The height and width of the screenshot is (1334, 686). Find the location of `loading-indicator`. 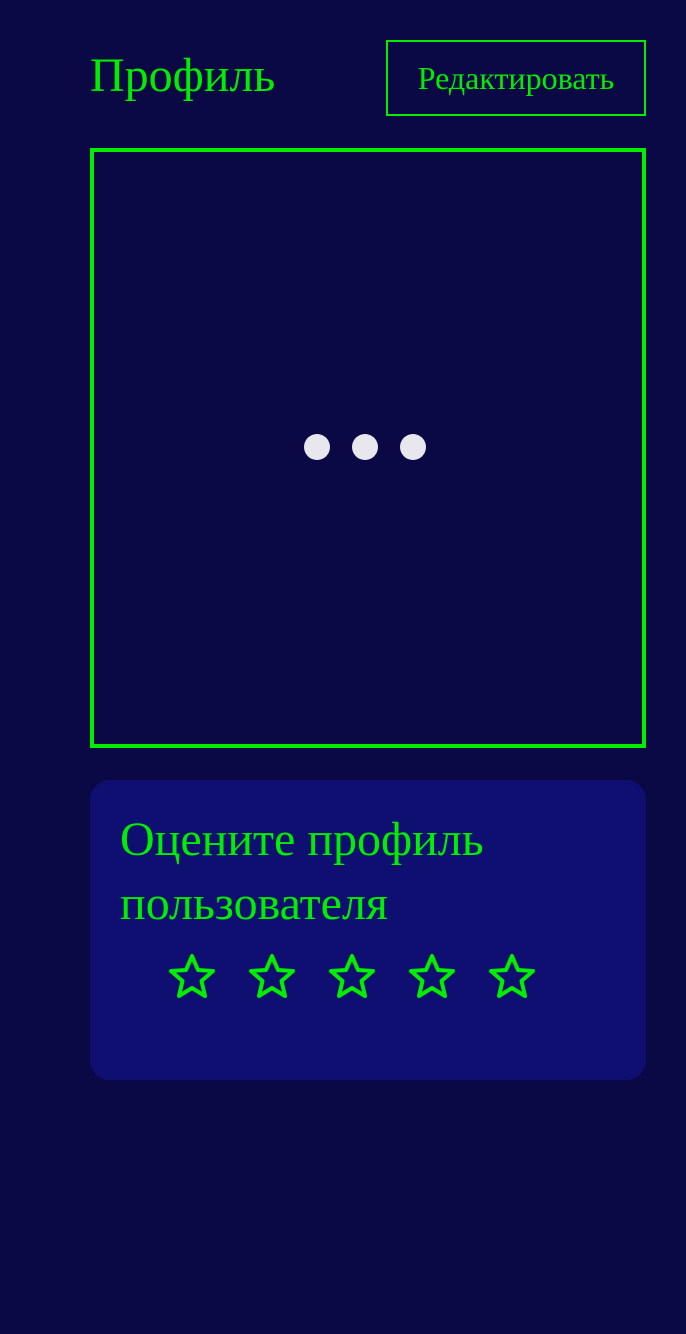

loading-indicator is located at coordinates (369, 448).